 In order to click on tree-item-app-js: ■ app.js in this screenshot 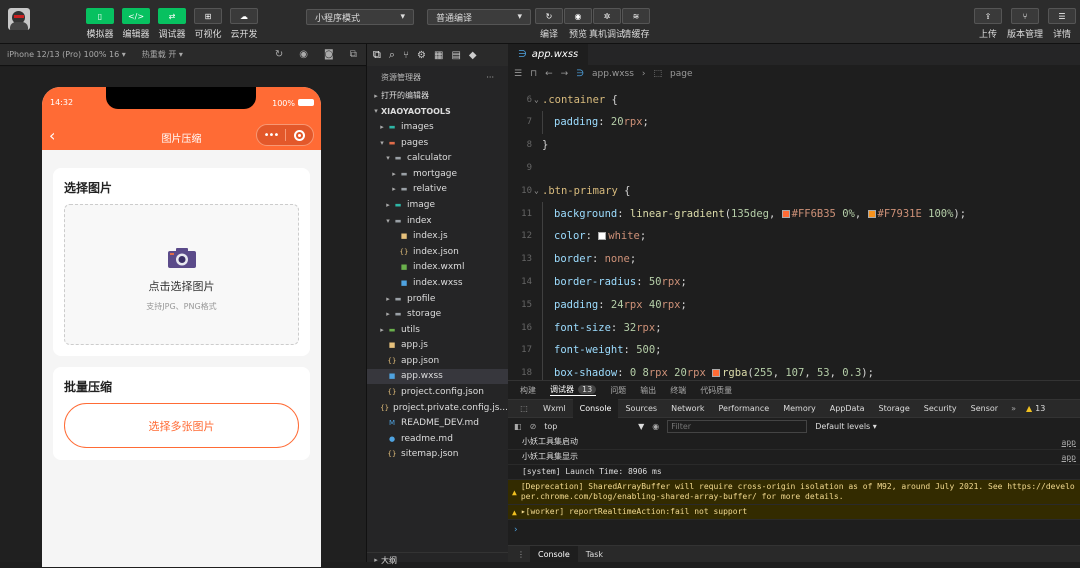, I will do `click(437, 346)`.